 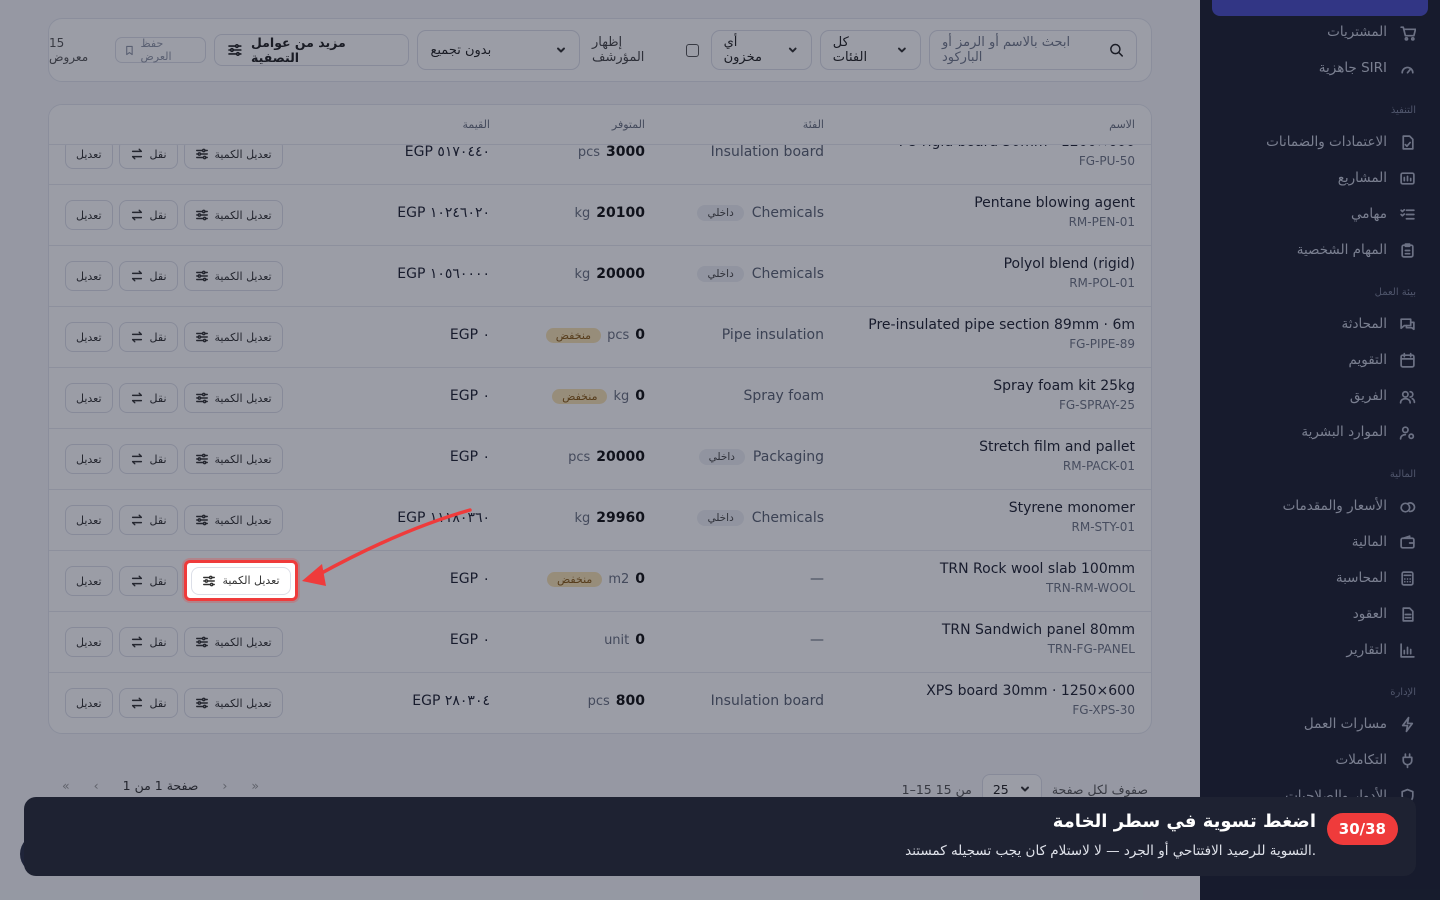 What do you see at coordinates (1030, 691) in the screenshot?
I see `item-name: XPS board 30mm · 1250×600` at bounding box center [1030, 691].